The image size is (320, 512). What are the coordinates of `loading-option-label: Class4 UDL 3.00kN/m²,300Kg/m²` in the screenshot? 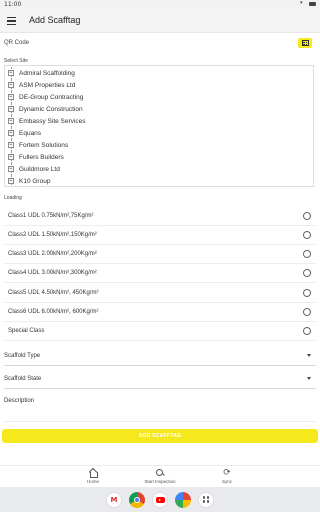 It's located at (52, 273).